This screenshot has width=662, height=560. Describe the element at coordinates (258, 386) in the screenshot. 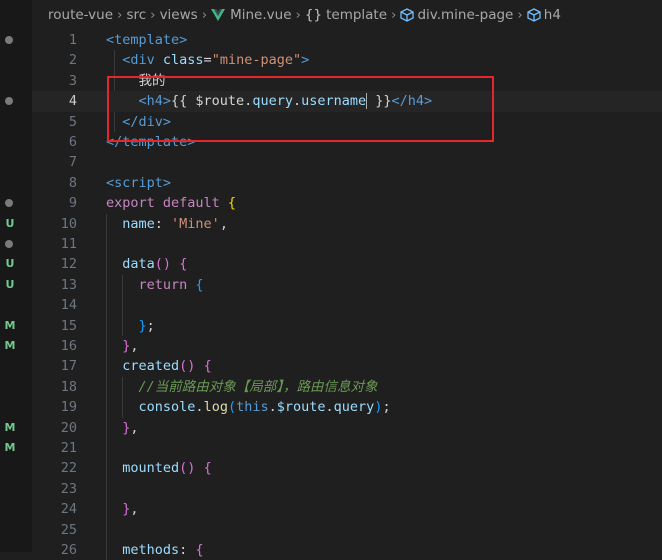

I see `code-token: //当前路由对象【局部】，路由信息对象` at that location.